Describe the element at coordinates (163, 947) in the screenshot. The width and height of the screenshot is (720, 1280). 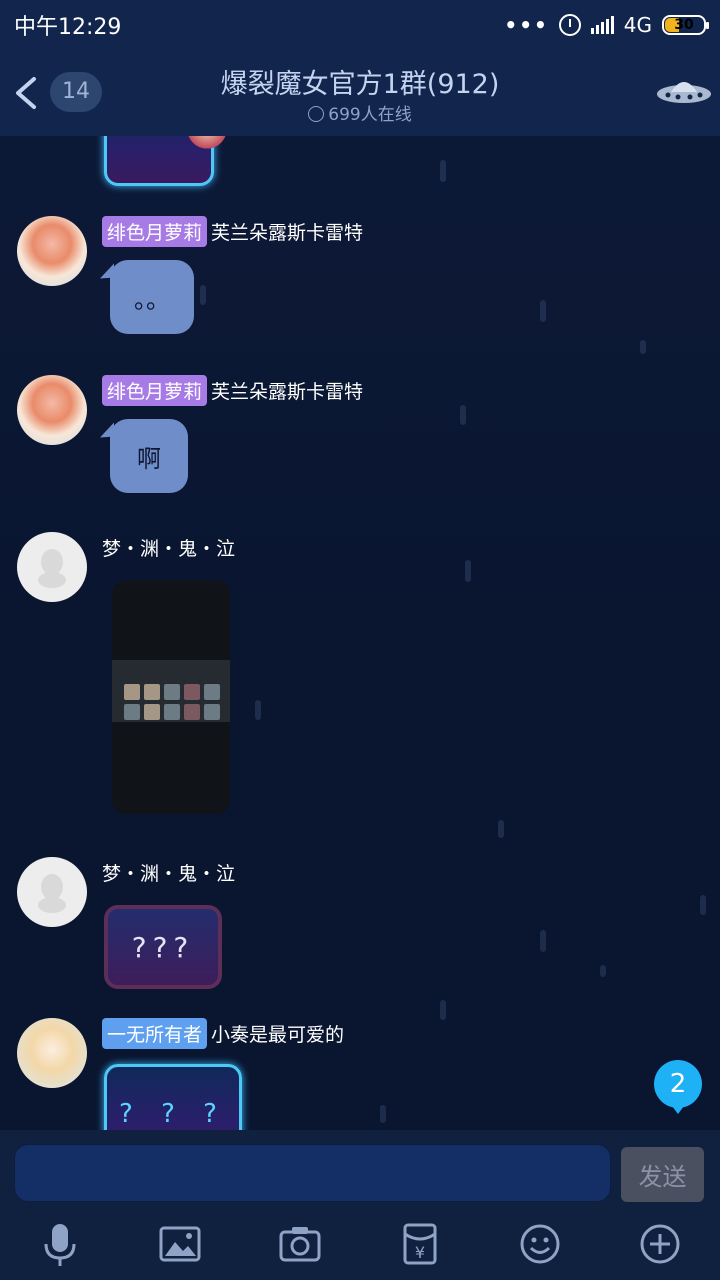
I see `sticker-image: ???` at that location.